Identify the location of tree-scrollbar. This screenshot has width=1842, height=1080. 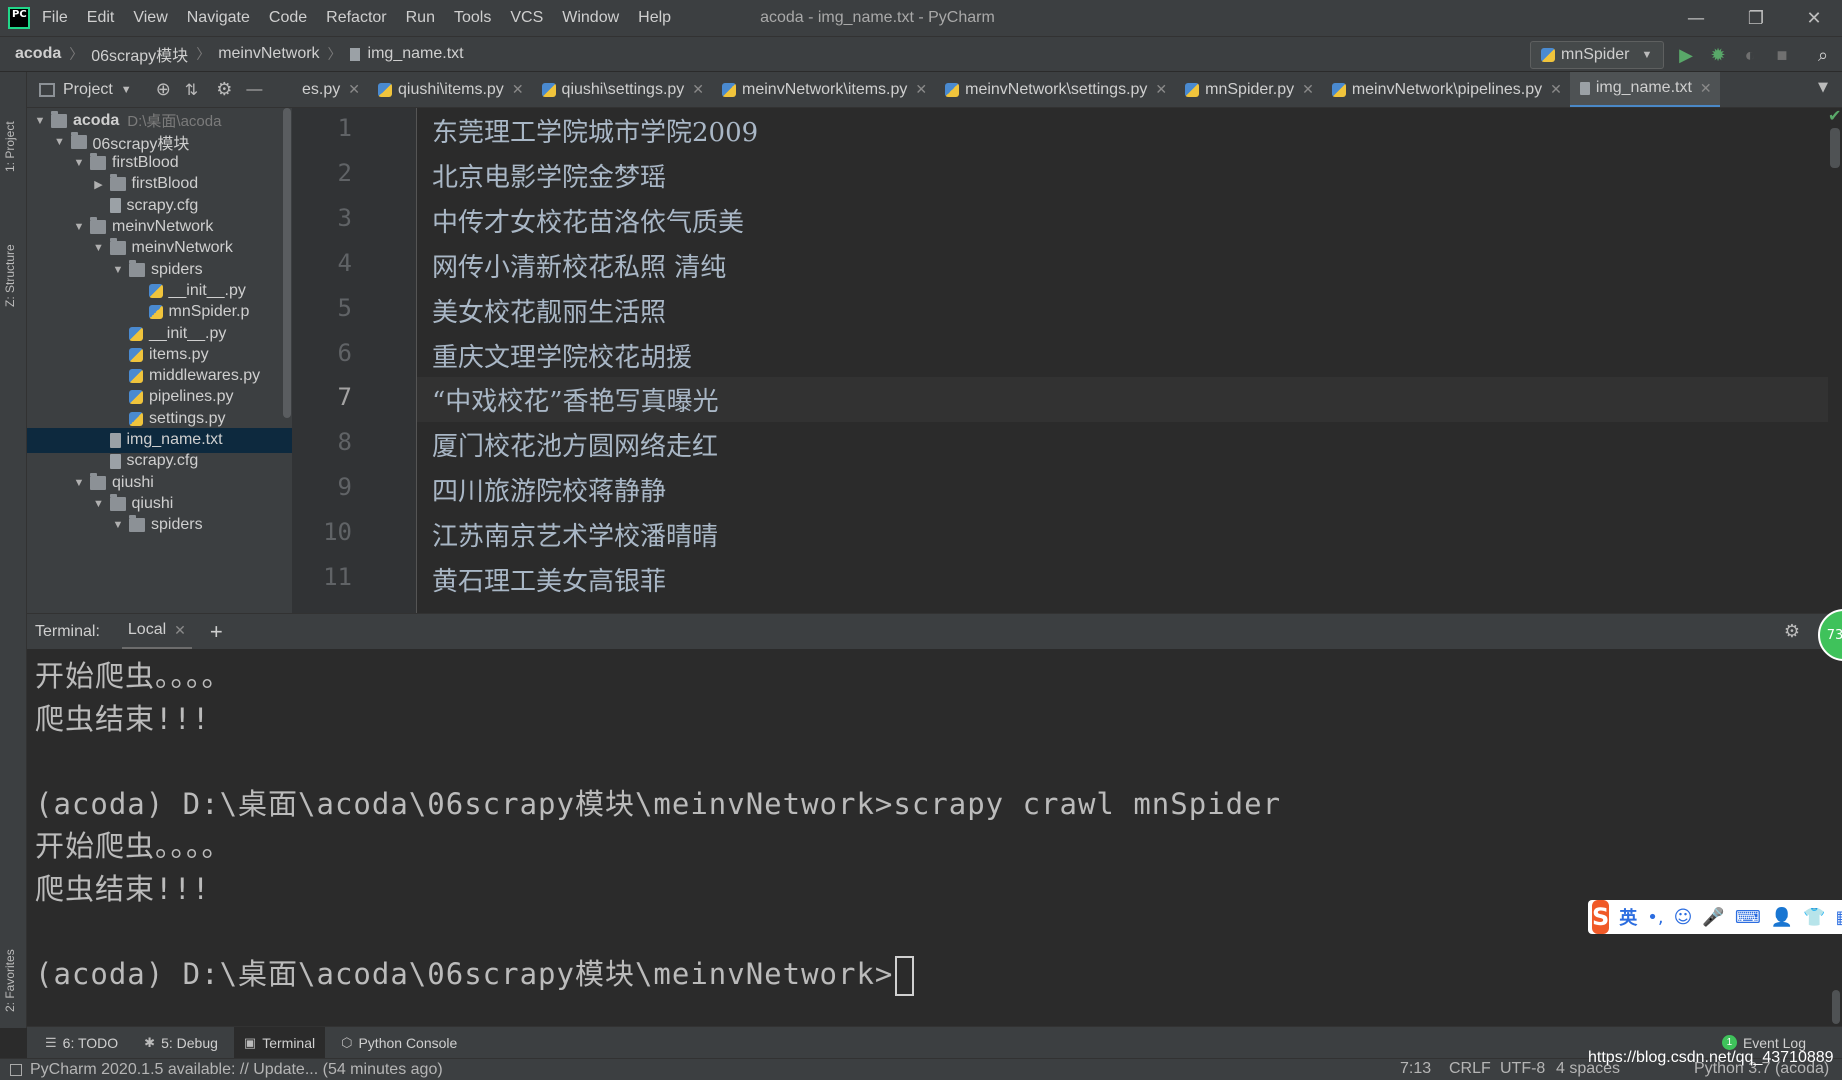
(287, 263).